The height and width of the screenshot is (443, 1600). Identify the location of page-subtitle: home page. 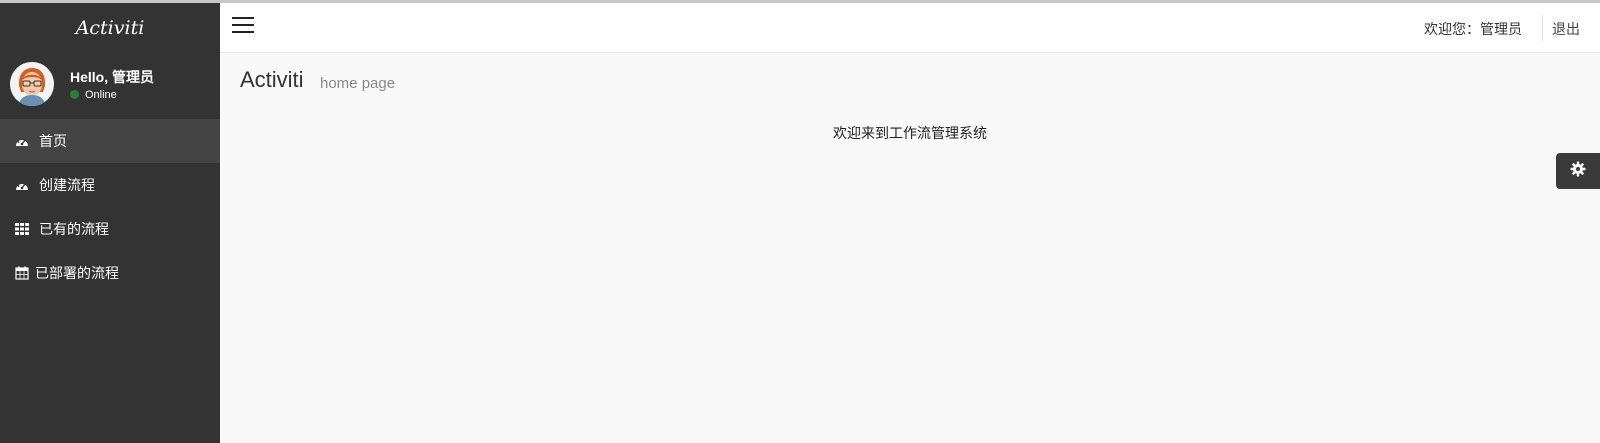
(358, 83).